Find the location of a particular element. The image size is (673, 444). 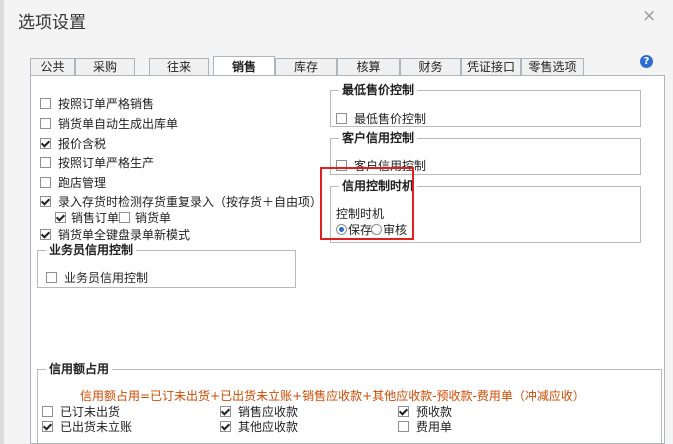

option-sub-sales-invoice: 销货单 is located at coordinates (145, 217).